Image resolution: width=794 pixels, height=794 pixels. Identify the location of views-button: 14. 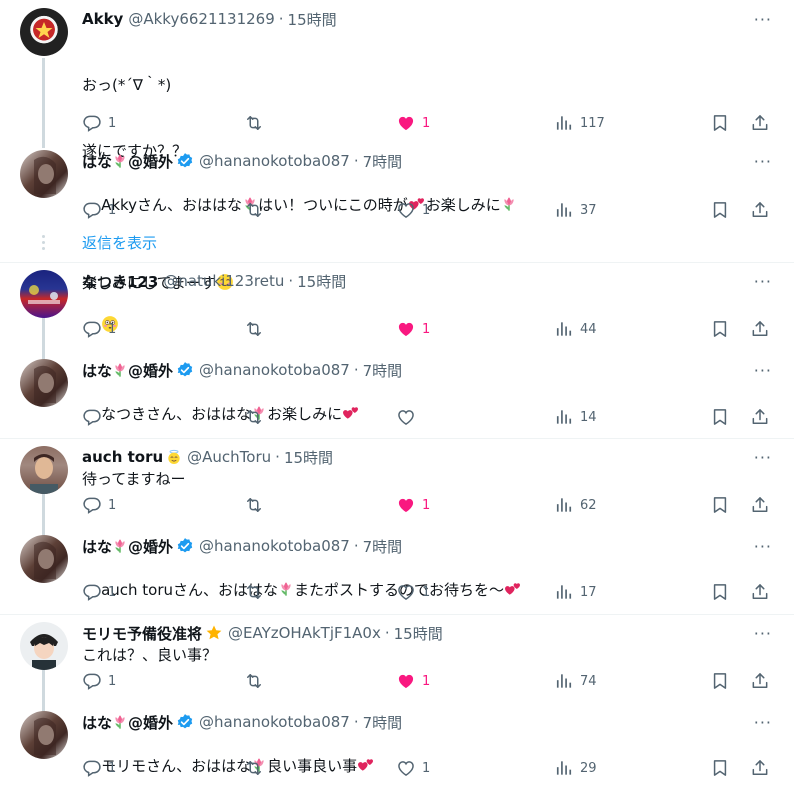
(575, 417).